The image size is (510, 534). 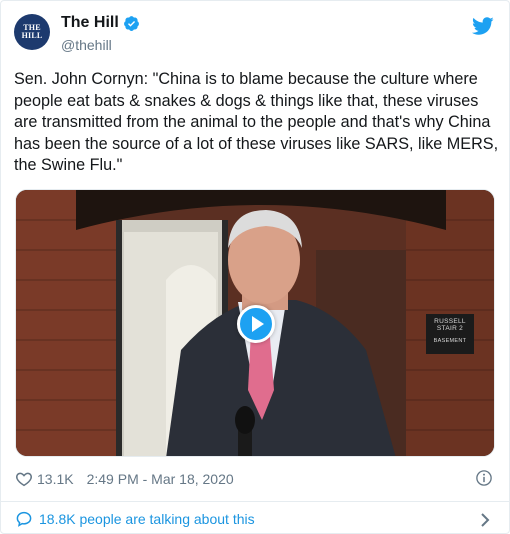 I want to click on sign-line-1: RUSSELL, so click(x=450, y=321).